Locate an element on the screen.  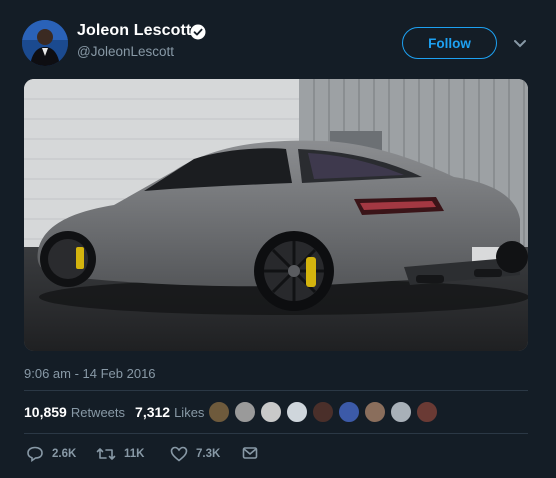
retweets-count: 10,859 is located at coordinates (45, 412).